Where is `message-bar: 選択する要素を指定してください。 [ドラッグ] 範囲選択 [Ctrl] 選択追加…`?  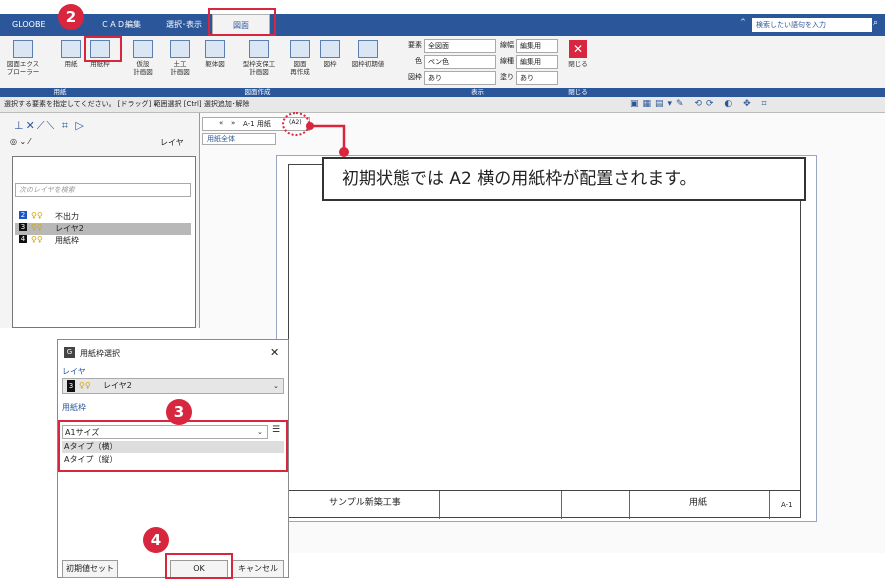 message-bar: 選択する要素を指定してください。 [ドラッグ] 範囲選択 [Ctrl] 選択追加… is located at coordinates (442, 105).